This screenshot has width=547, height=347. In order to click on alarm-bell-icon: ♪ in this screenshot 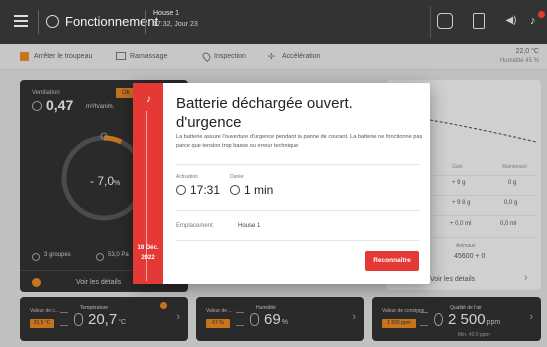, I will do `click(148, 99)`.